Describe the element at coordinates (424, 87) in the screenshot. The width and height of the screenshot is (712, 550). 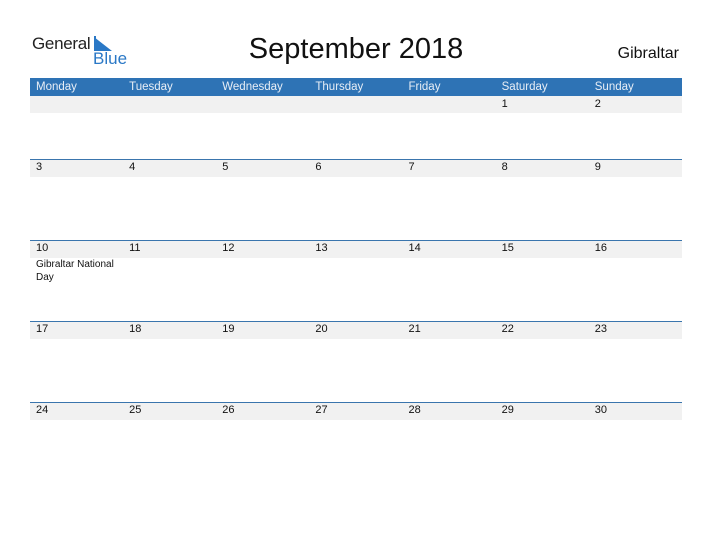
I see `weekday-friday: Friday` at that location.